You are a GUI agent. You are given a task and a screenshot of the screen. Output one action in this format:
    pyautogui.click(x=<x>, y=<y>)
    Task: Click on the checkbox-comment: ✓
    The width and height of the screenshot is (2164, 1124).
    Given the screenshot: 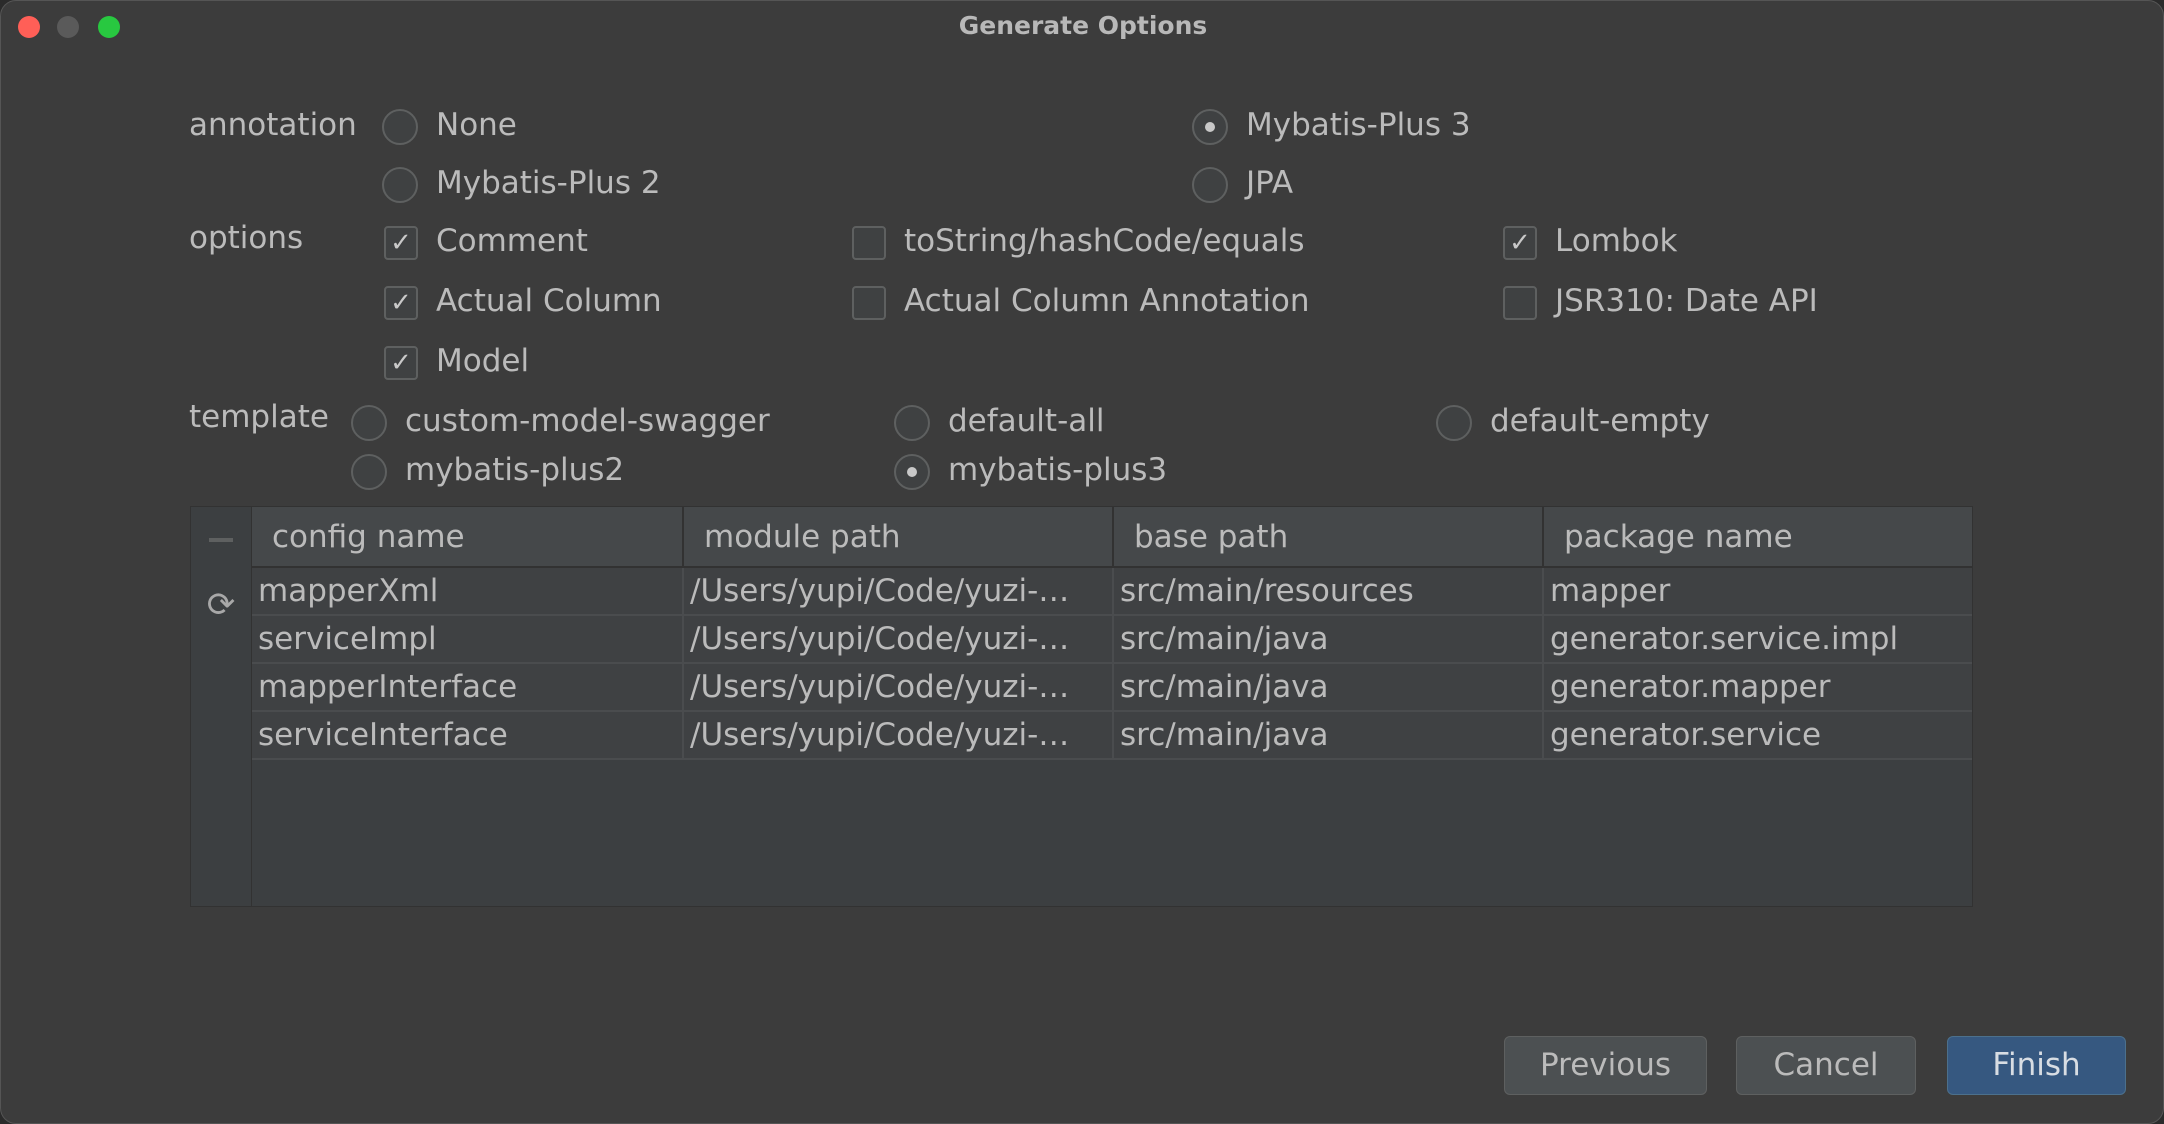 What is the action you would take?
    pyautogui.click(x=401, y=243)
    